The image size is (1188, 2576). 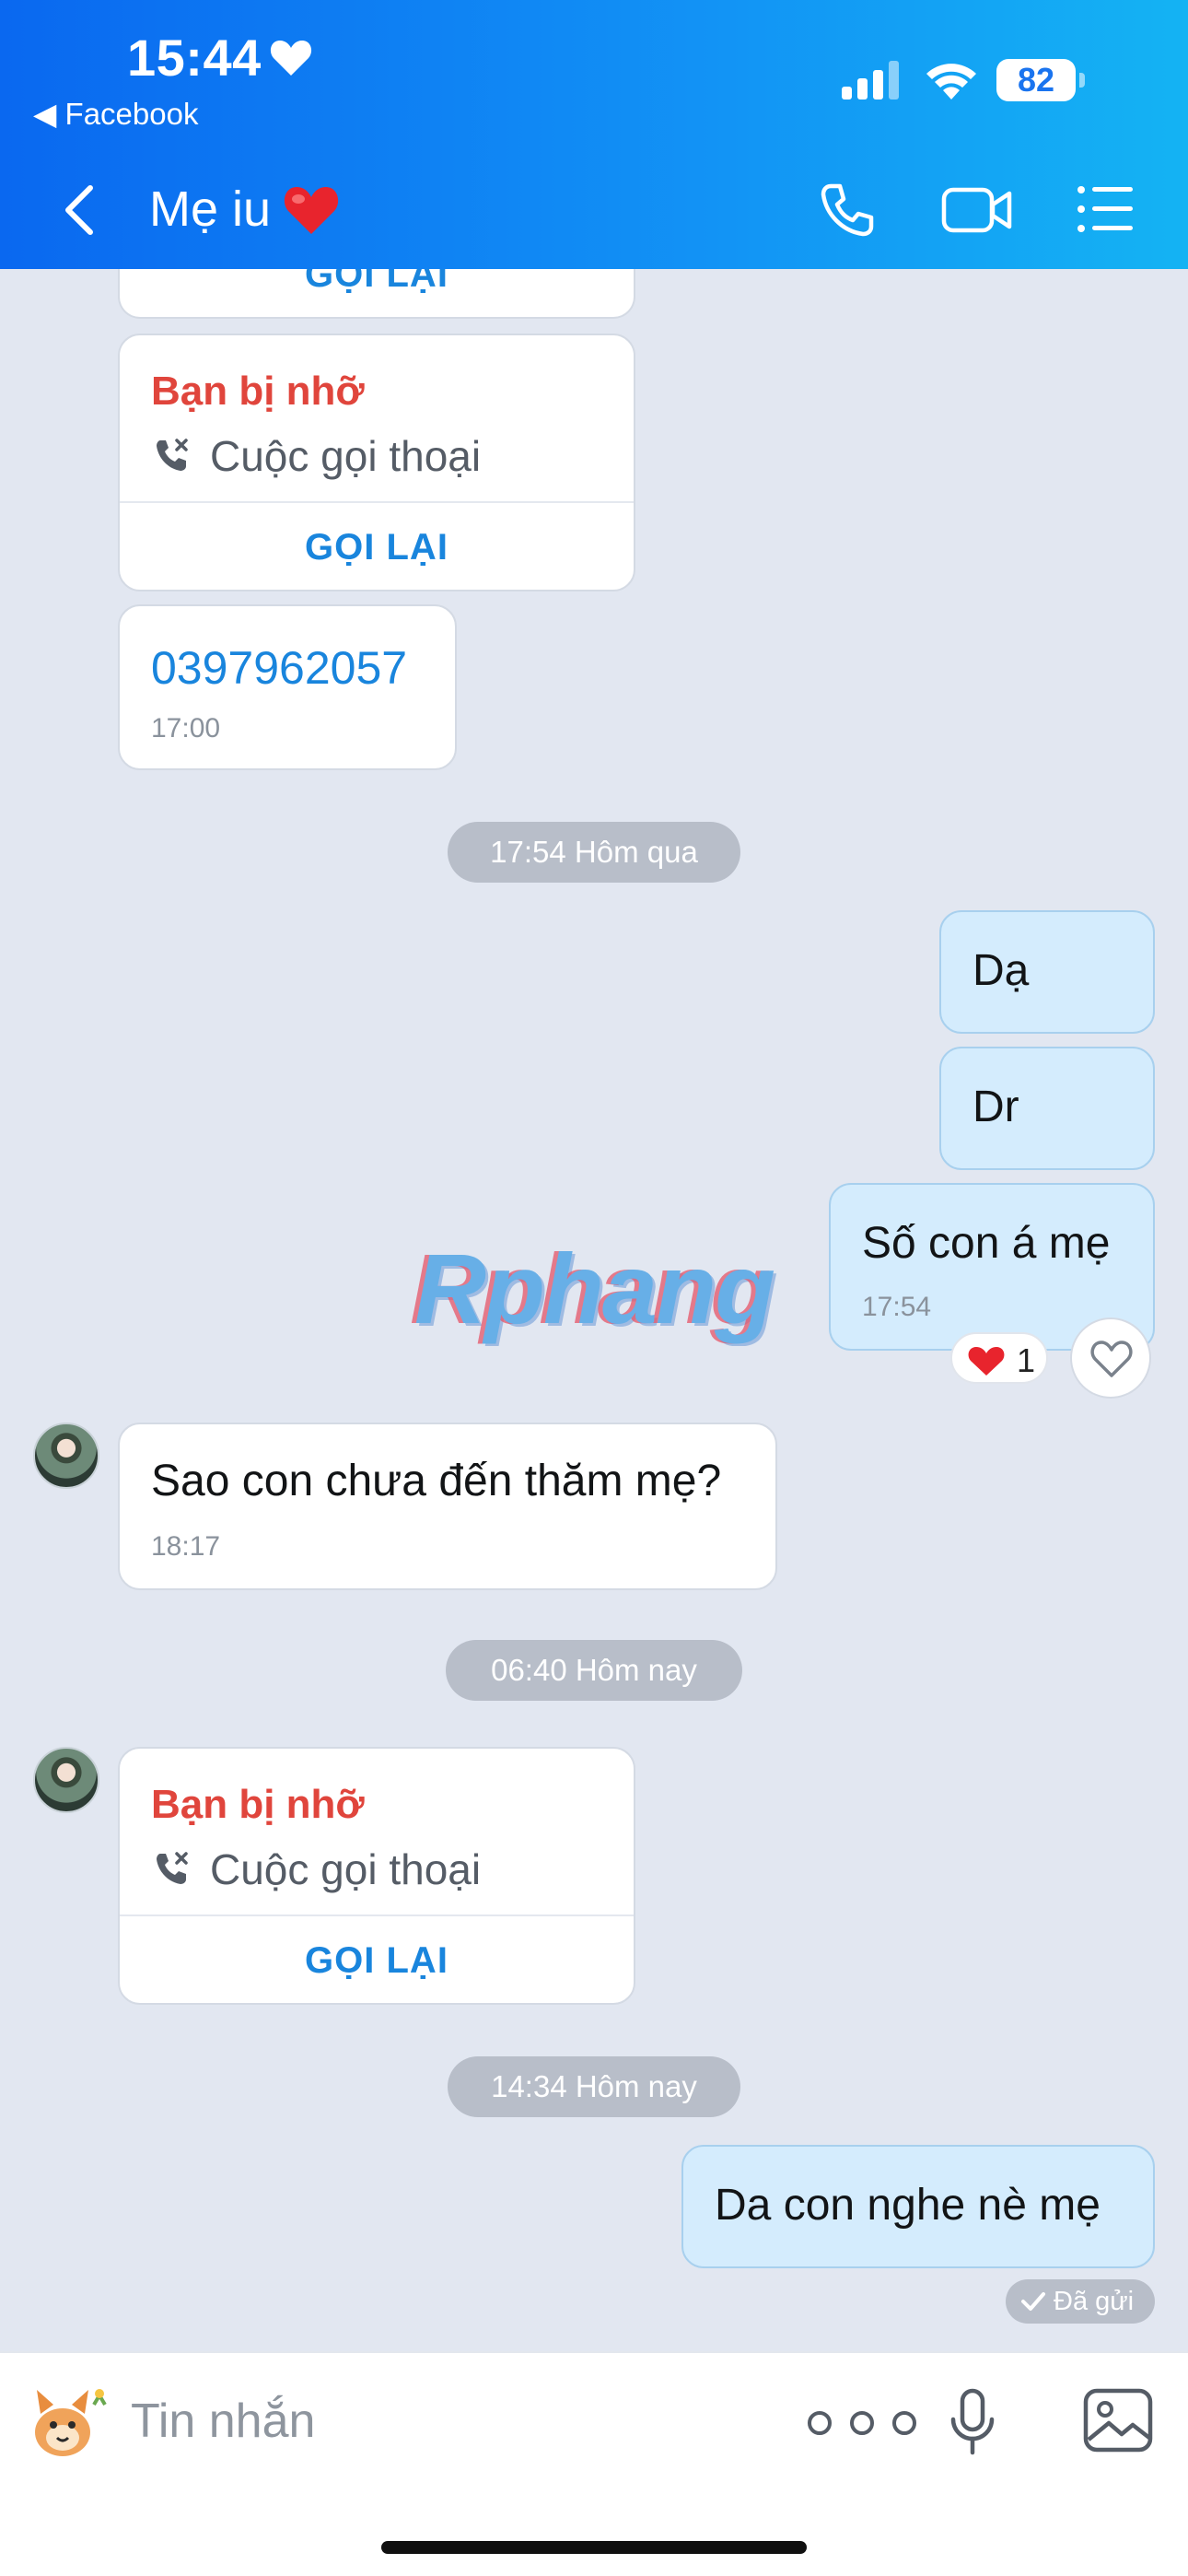 What do you see at coordinates (594, 2086) in the screenshot?
I see `date-separator: 14:34 Hôm nay` at bounding box center [594, 2086].